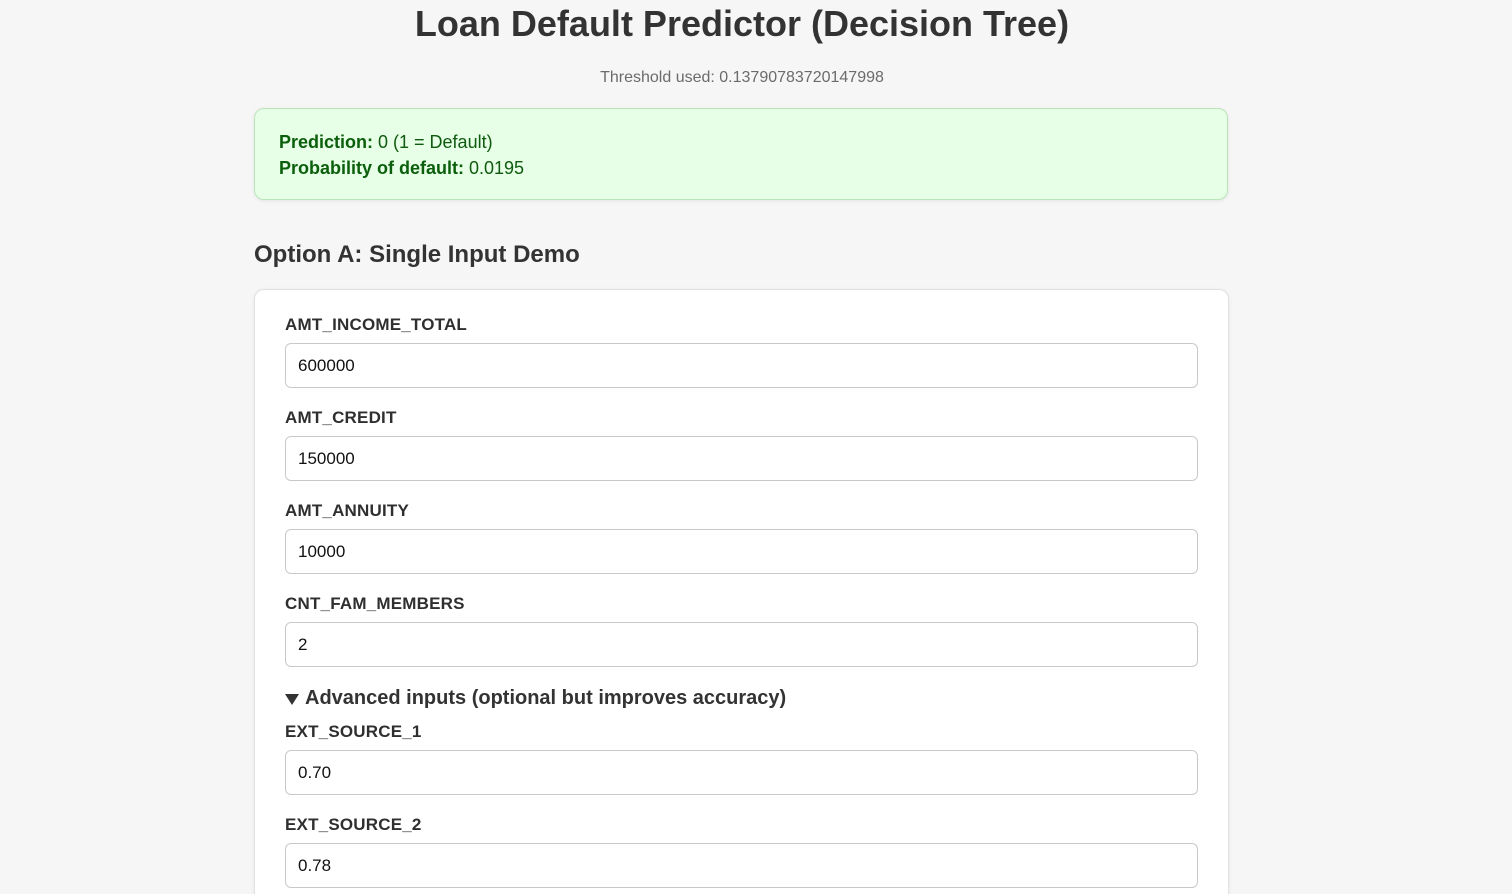 This screenshot has width=1512, height=894. What do you see at coordinates (372, 168) in the screenshot?
I see `probability-label: Probability of default:` at bounding box center [372, 168].